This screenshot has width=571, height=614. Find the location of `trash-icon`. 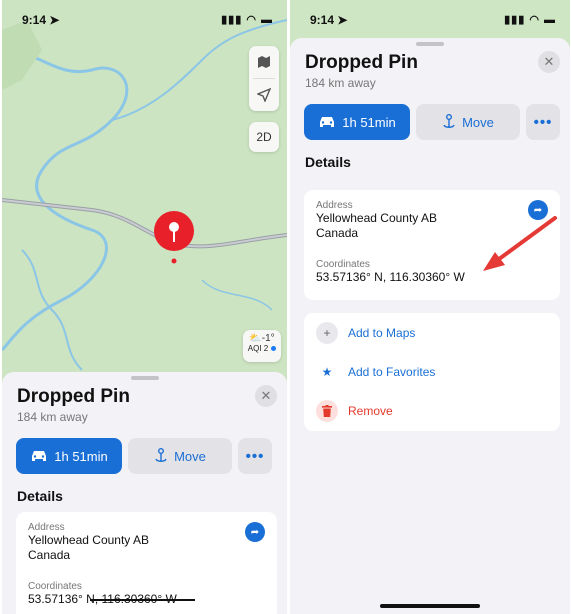

trash-icon is located at coordinates (327, 410).